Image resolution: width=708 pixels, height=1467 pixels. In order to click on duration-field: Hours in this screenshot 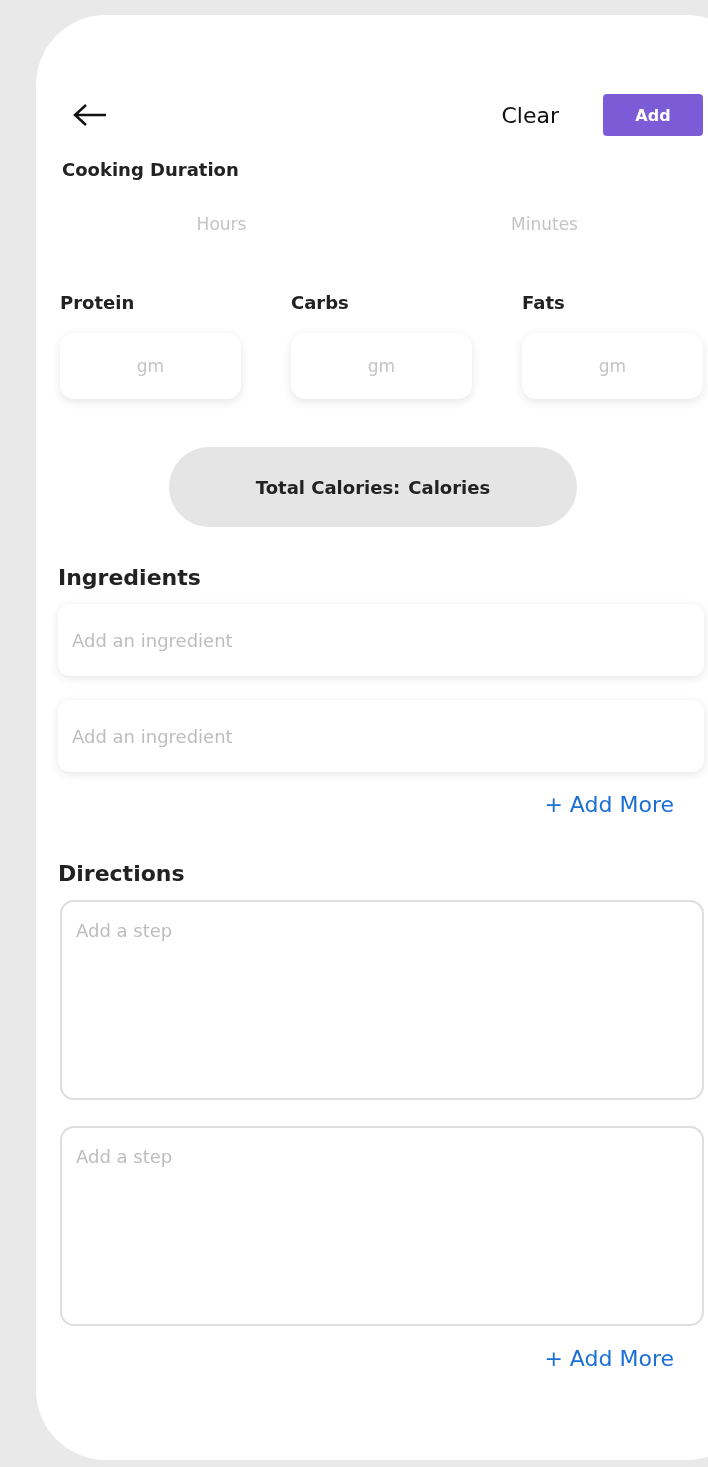, I will do `click(221, 224)`.